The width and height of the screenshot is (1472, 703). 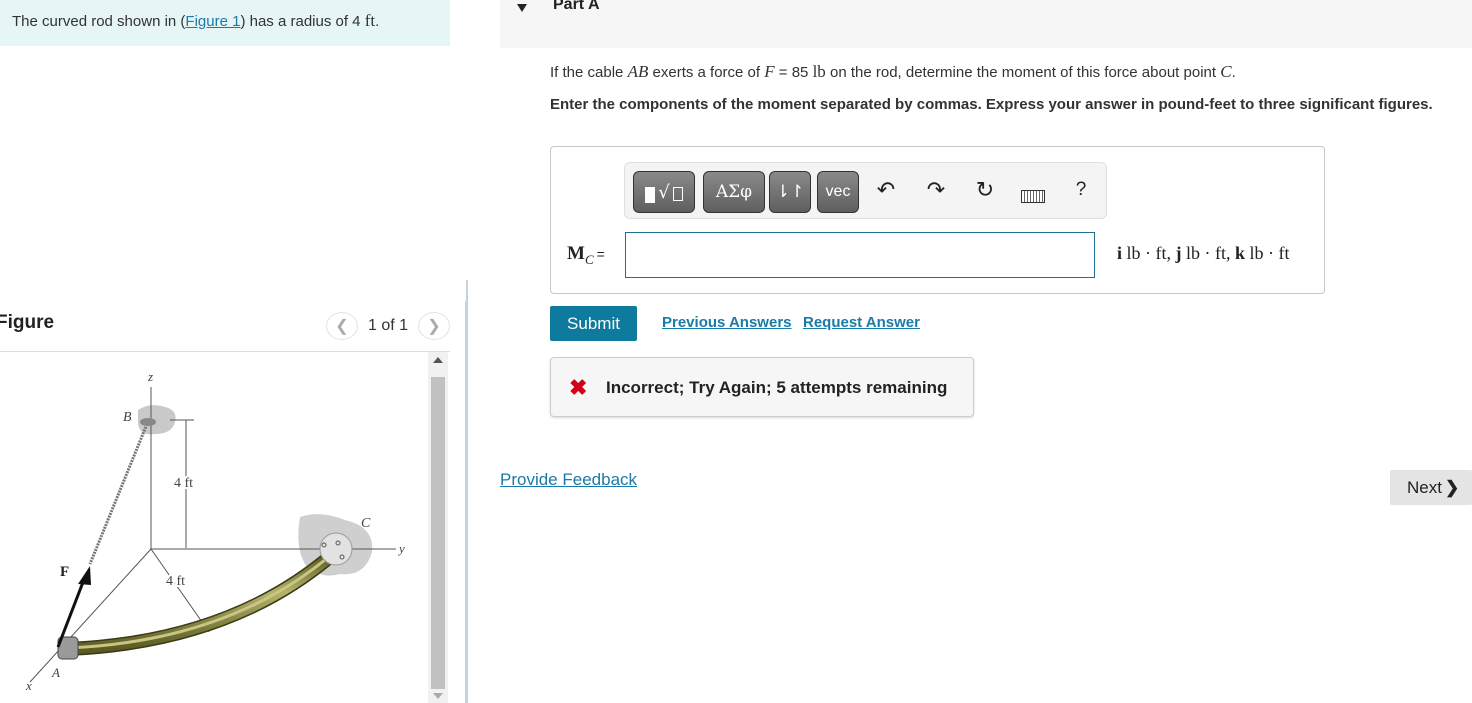 What do you see at coordinates (638, 71) in the screenshot?
I see `math-ab: AB` at bounding box center [638, 71].